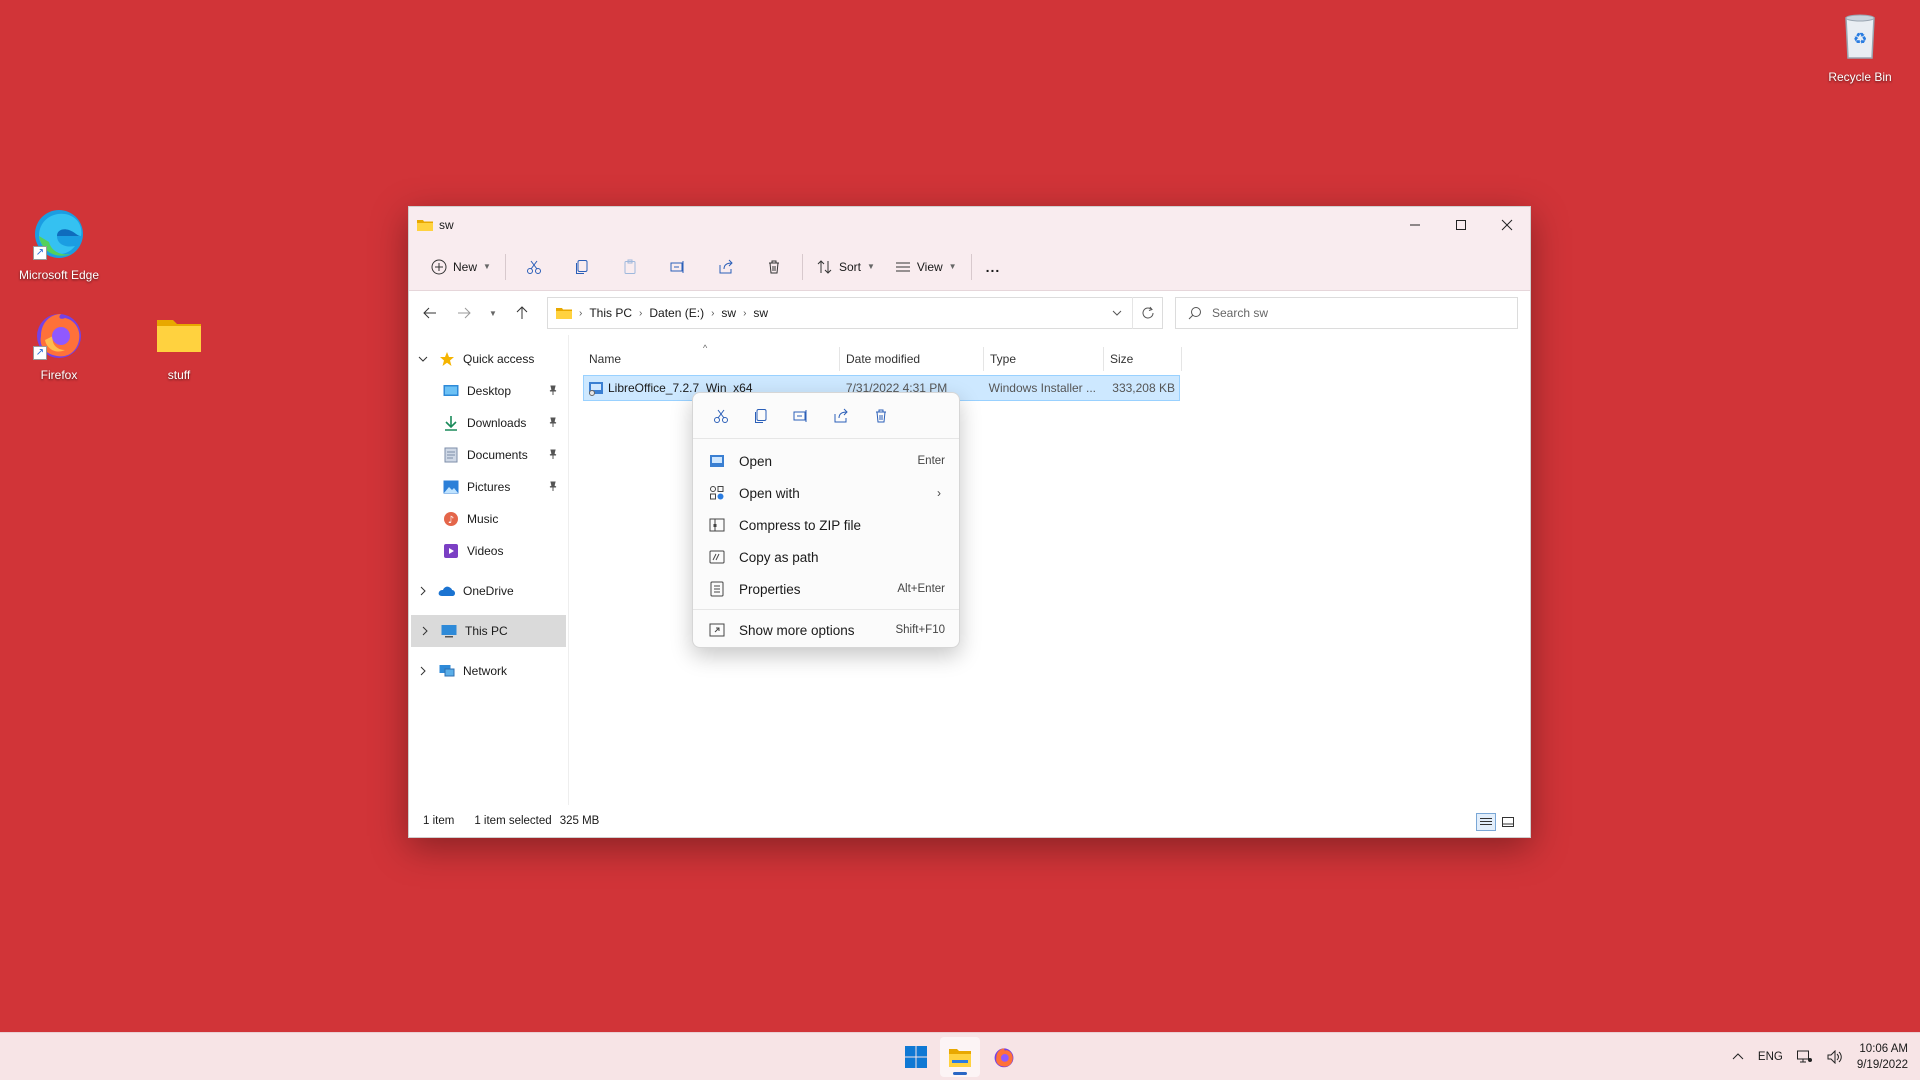 This screenshot has height=1080, width=1920. What do you see at coordinates (1860, 46) in the screenshot?
I see `desktop-icon-recycle-bin: ♻ Recycle Bin` at bounding box center [1860, 46].